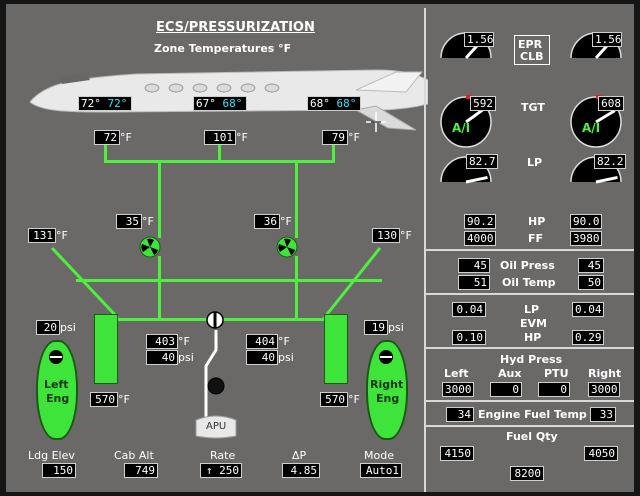  What do you see at coordinates (216, 386) in the screenshot?
I see `apu-valve-icon` at bounding box center [216, 386].